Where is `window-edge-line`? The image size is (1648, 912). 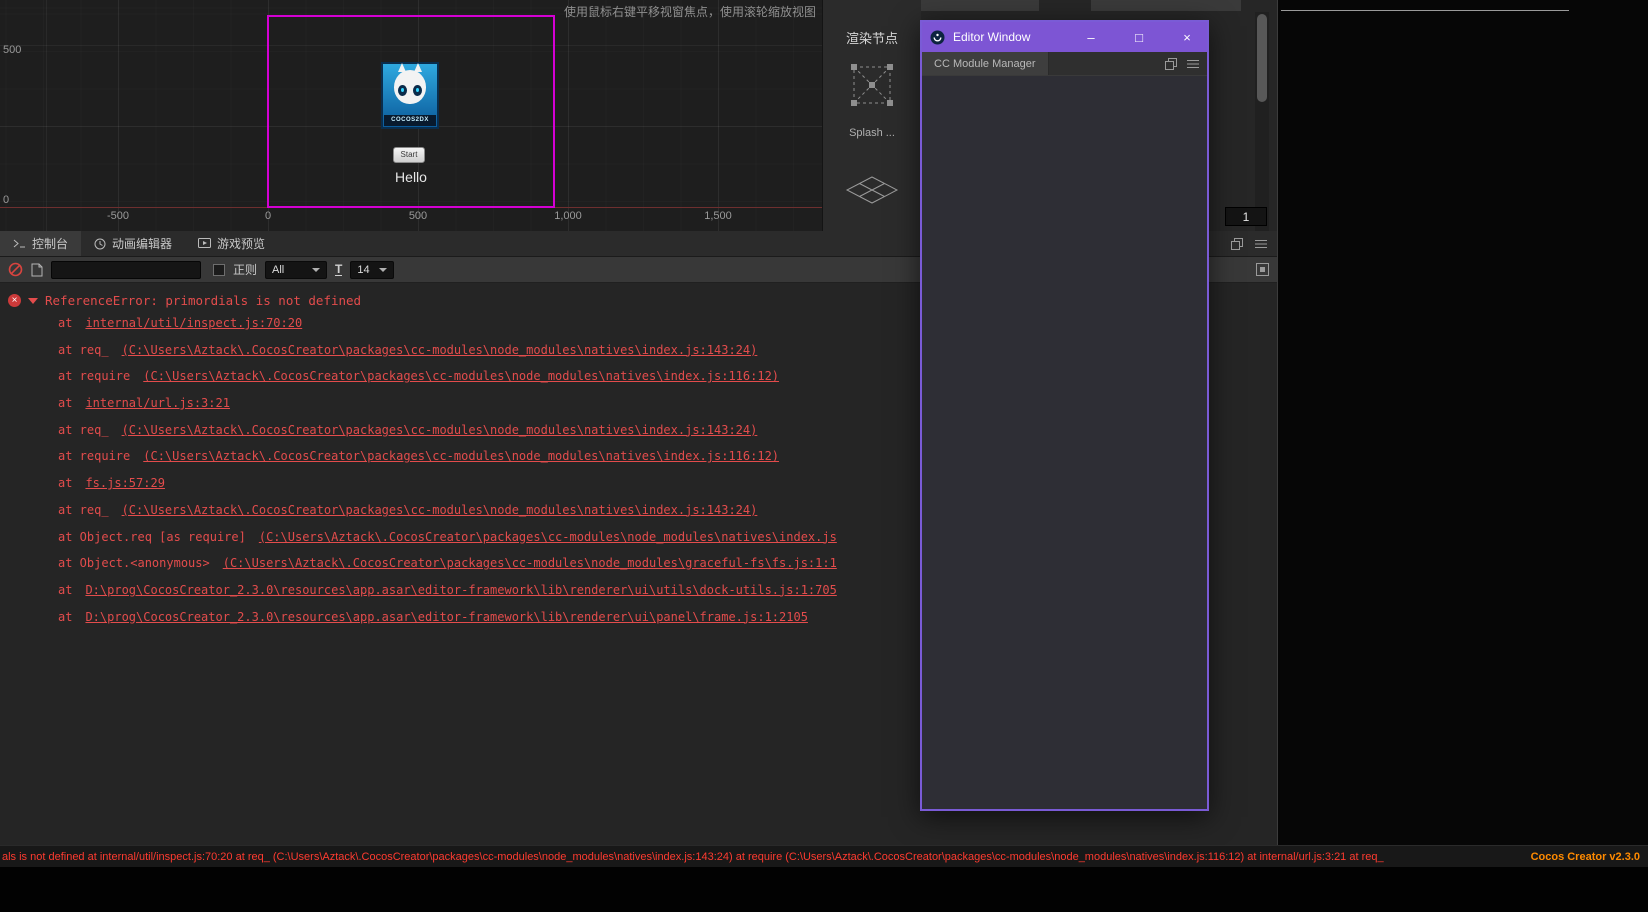
window-edge-line is located at coordinates (1425, 10).